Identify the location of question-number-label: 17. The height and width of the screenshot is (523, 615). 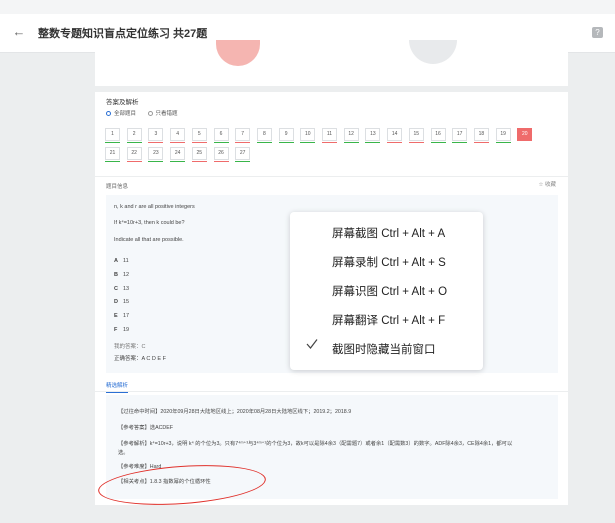
(459, 134).